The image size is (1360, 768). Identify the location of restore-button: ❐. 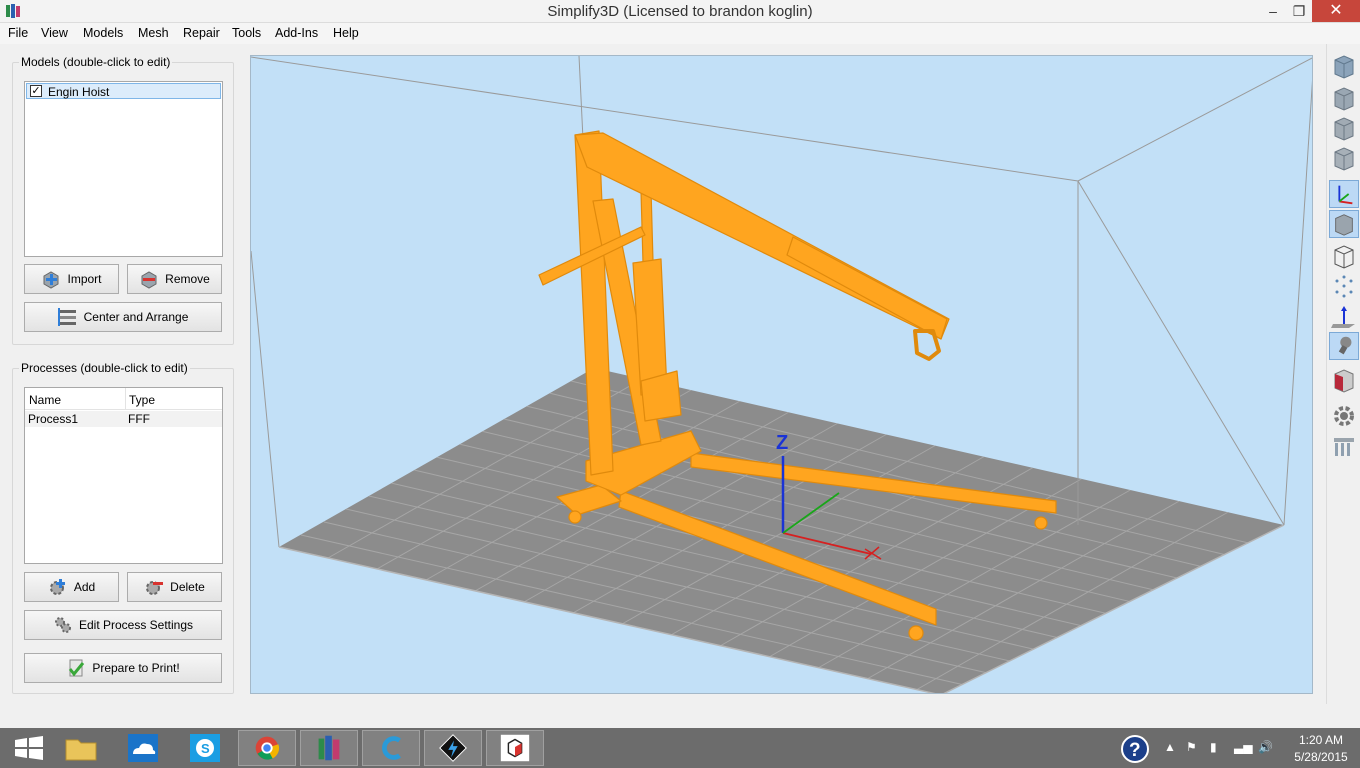
(1299, 11).